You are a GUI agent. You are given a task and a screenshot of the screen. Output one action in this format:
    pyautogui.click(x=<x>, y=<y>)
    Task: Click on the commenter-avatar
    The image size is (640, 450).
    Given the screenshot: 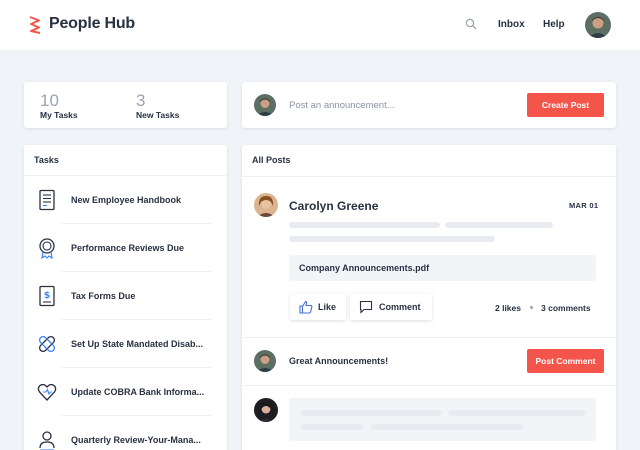 What is the action you would take?
    pyautogui.click(x=266, y=410)
    